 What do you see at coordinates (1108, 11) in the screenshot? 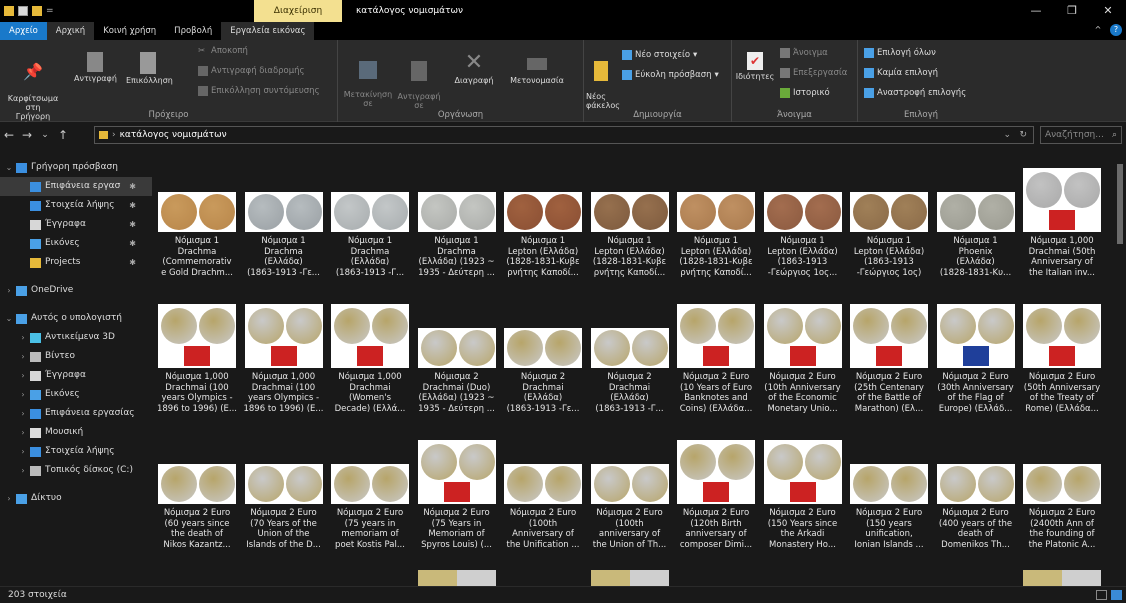
I see `close-icon: ✕` at bounding box center [1108, 11].